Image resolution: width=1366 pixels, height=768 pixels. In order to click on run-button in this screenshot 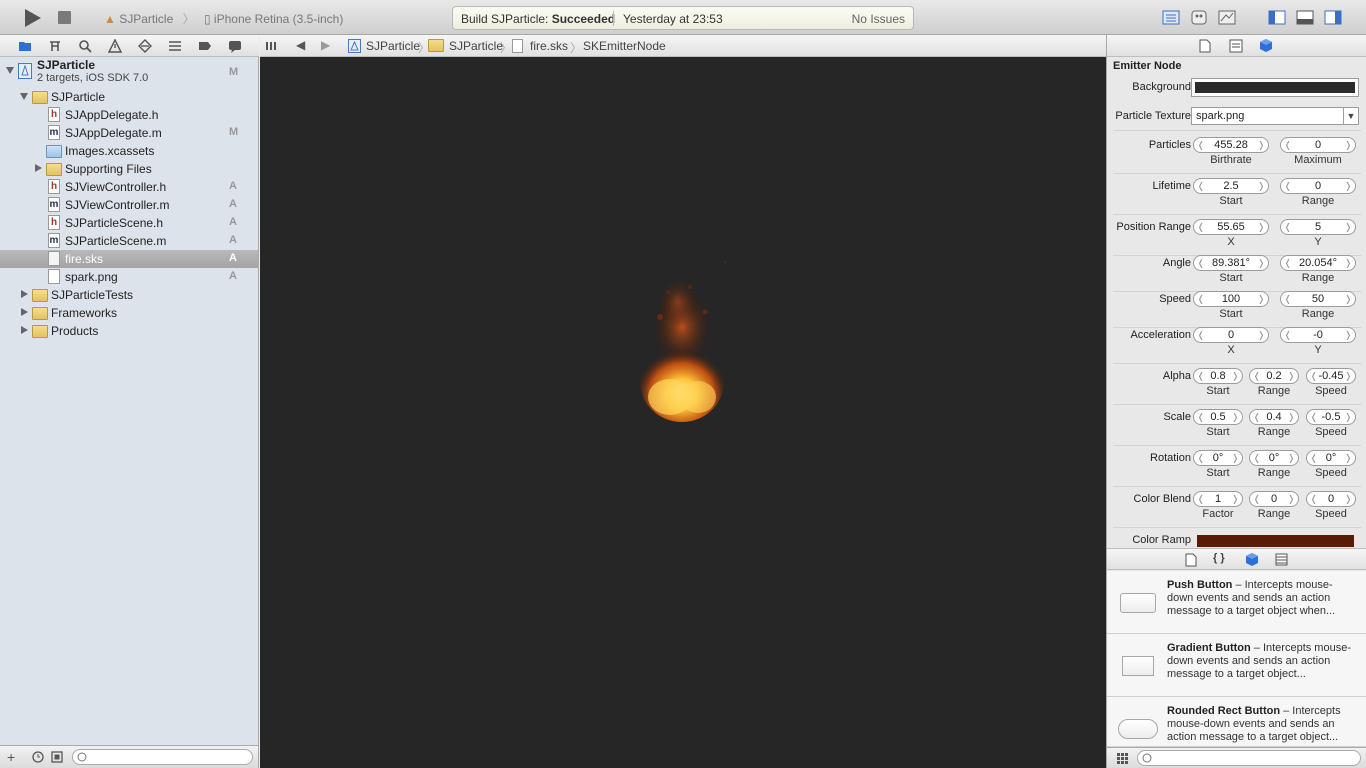, I will do `click(32, 18)`.